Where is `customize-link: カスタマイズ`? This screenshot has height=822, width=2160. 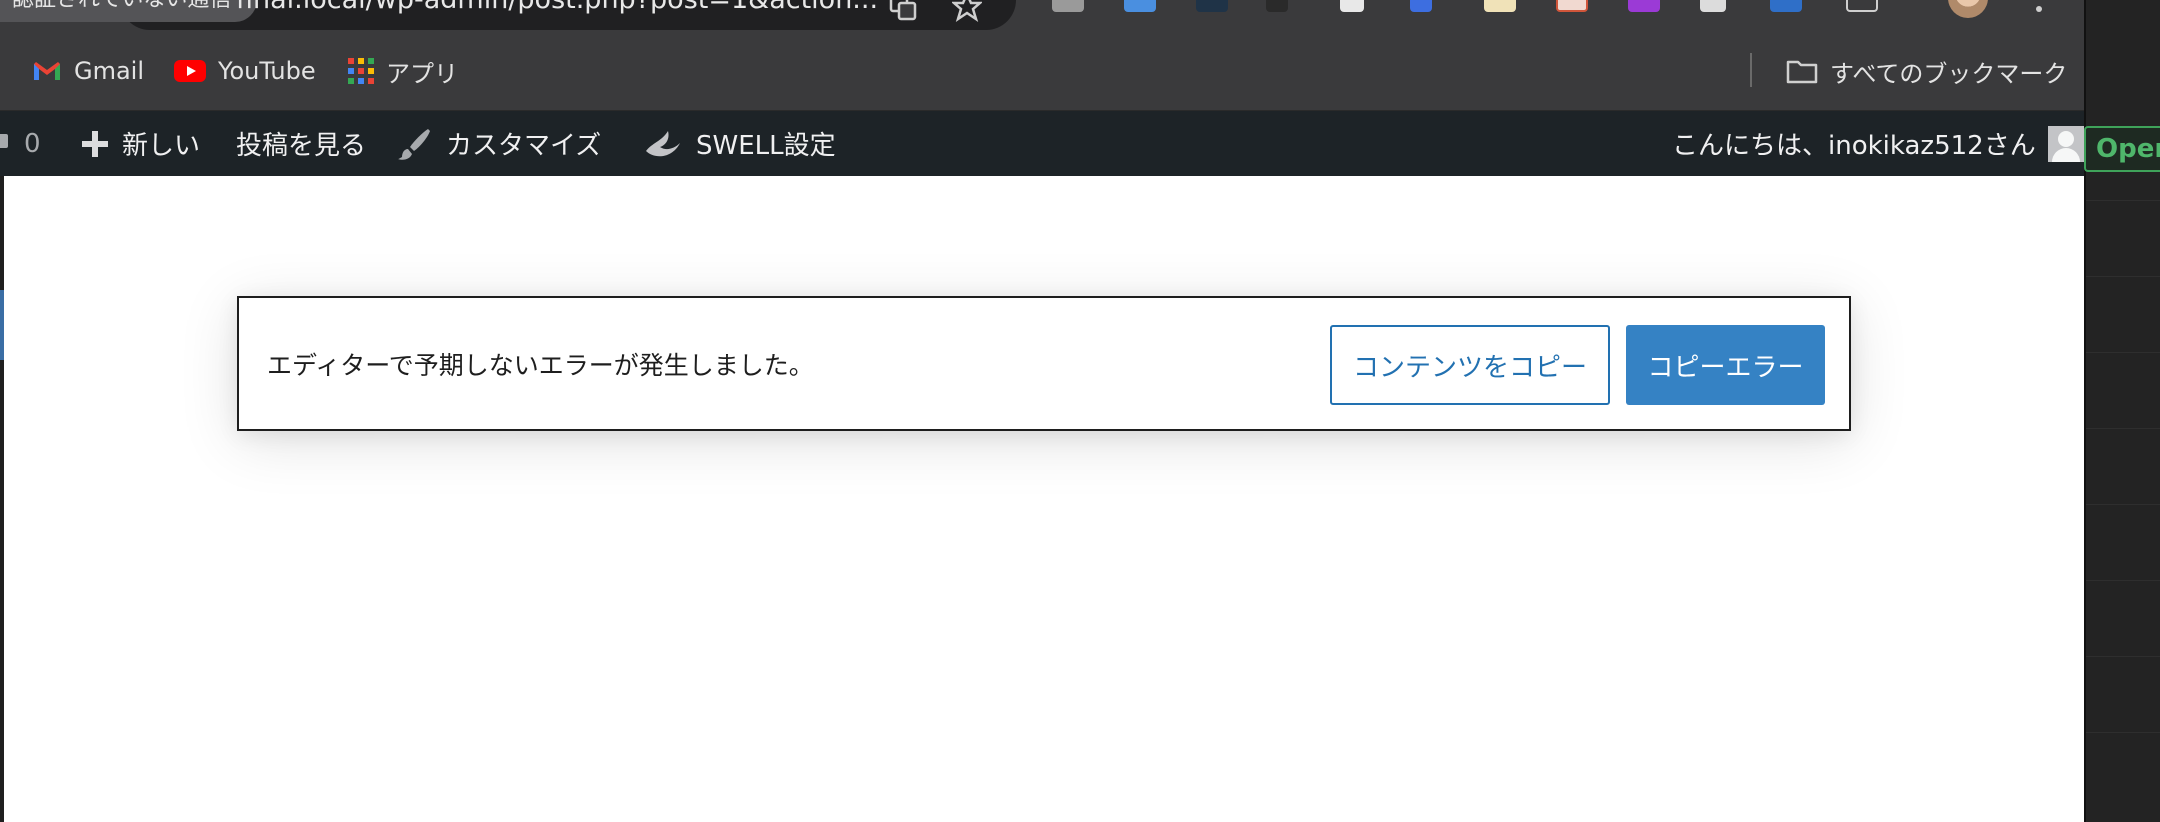
customize-link: カスタマイズ is located at coordinates (499, 143).